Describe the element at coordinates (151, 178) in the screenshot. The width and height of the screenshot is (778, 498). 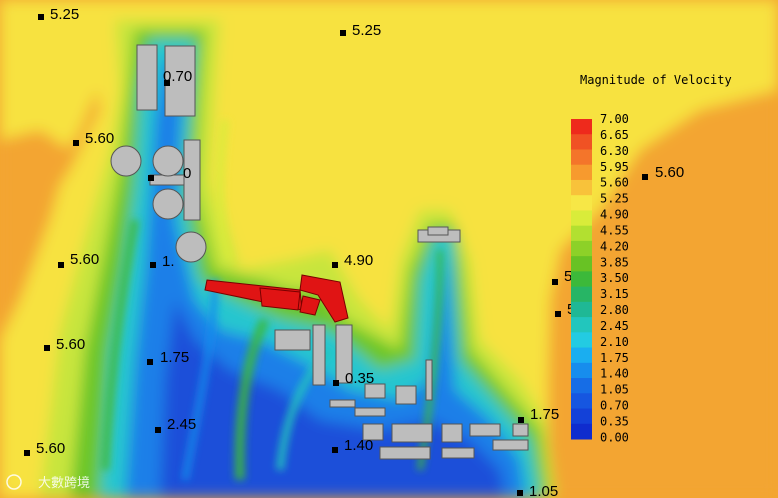
I see `probe-5-marker` at that location.